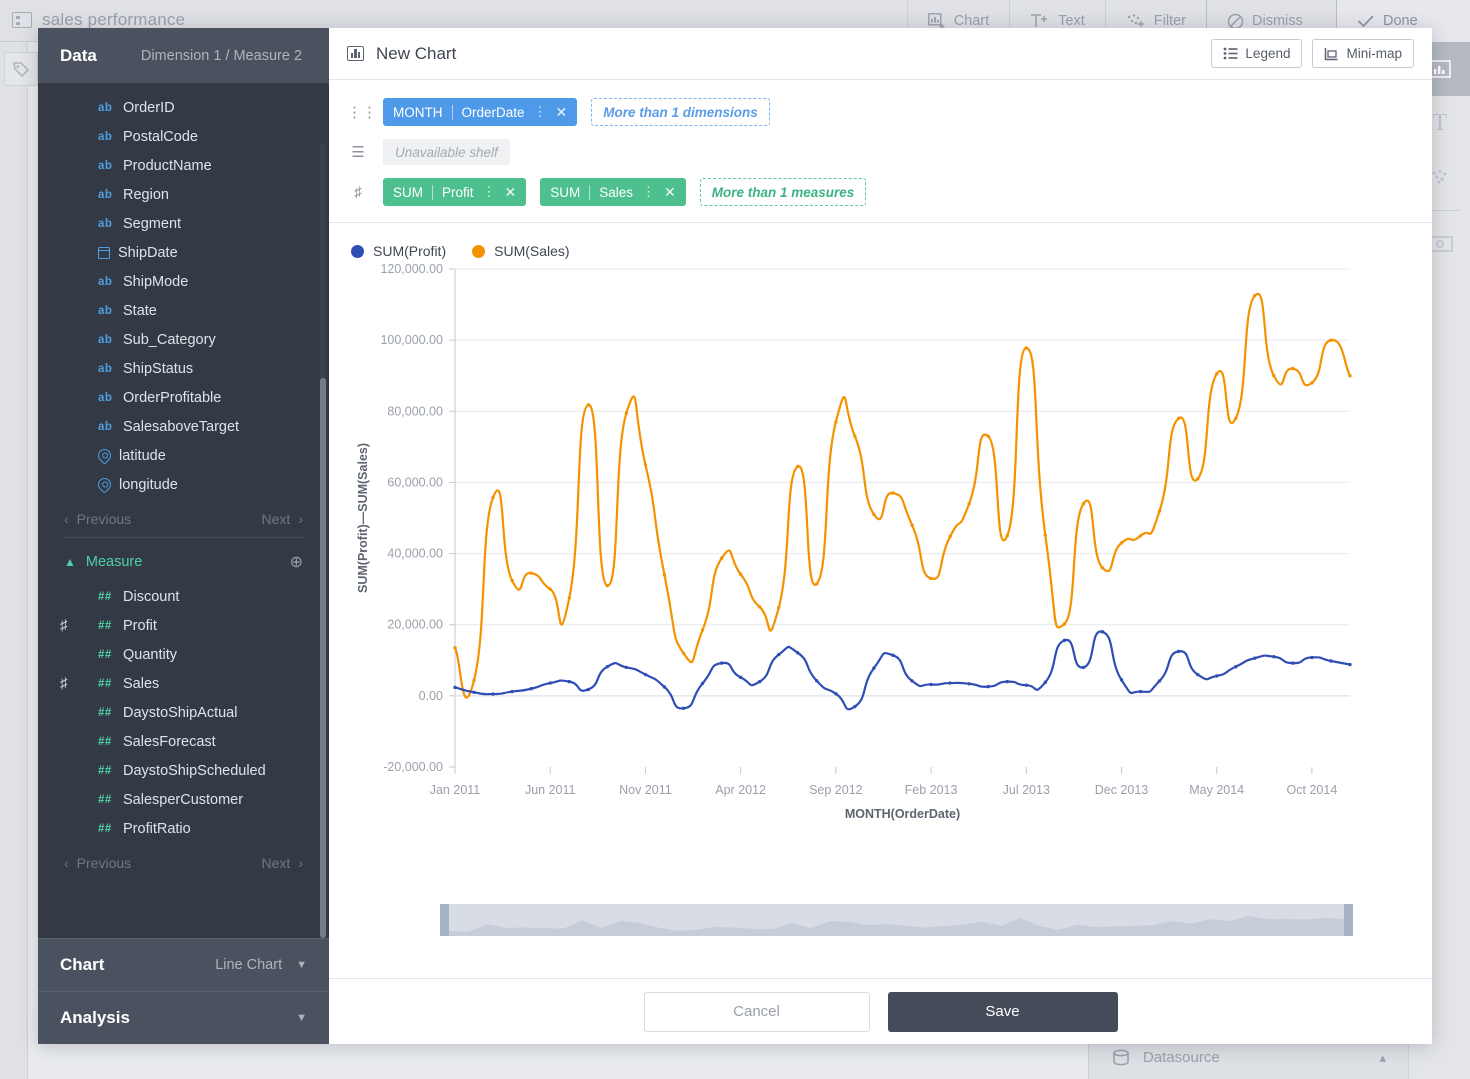 The image size is (1470, 1079). What do you see at coordinates (97, 519) in the screenshot?
I see `dimension-previous-button: ‹ Previous` at bounding box center [97, 519].